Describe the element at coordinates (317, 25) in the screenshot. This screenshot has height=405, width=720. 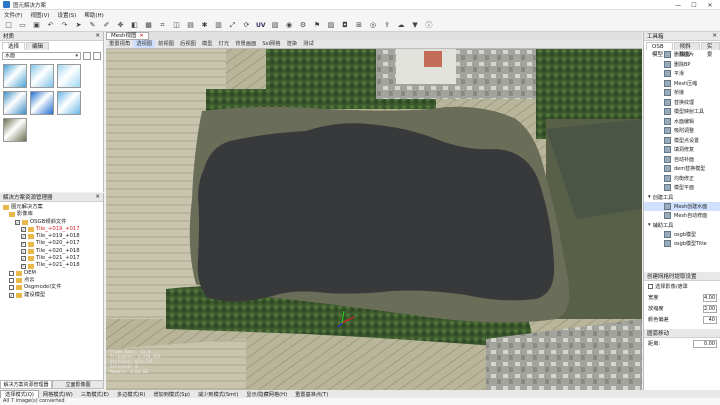
I see `flag-icon: ⚑` at that location.